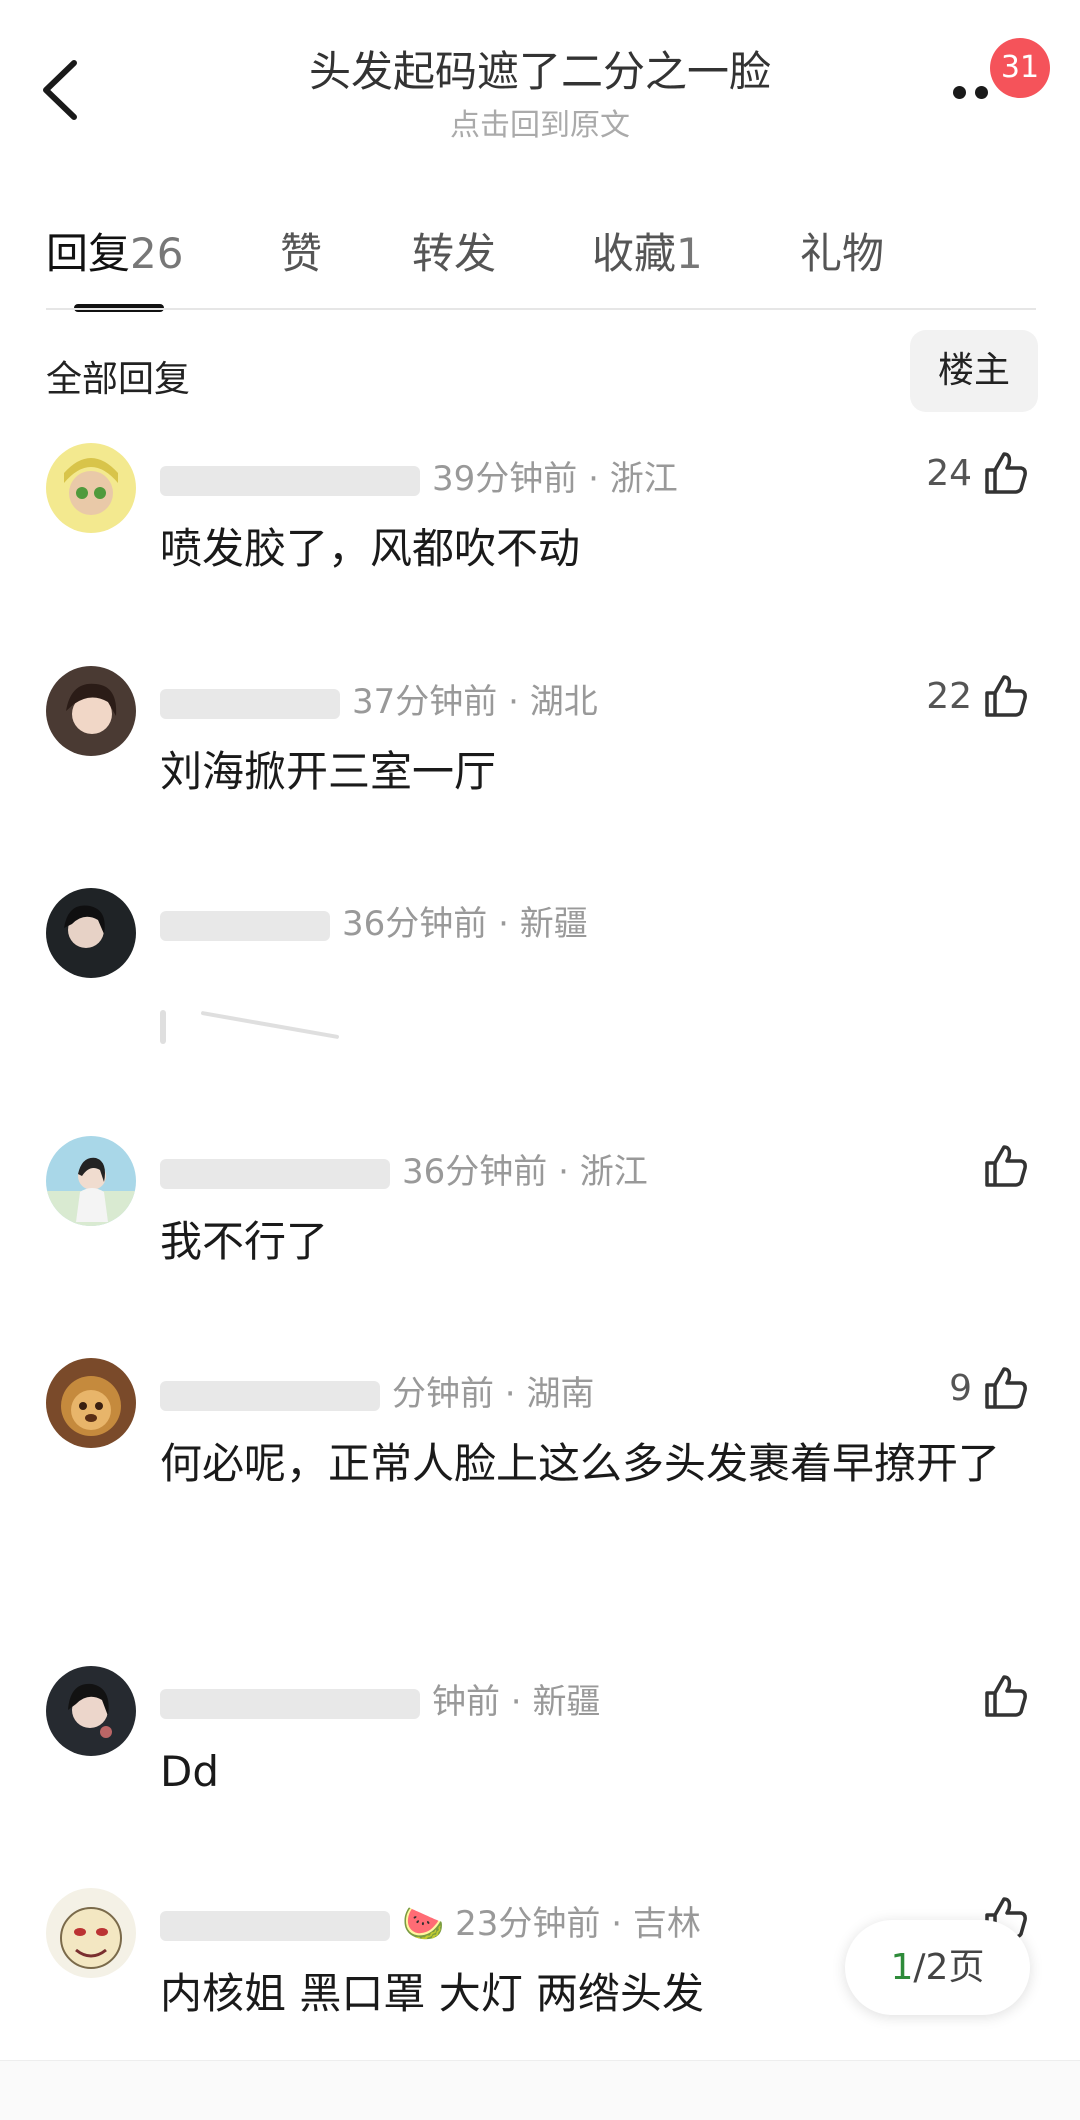 This screenshot has height=2120, width=1080. I want to click on tab-favorites: 收藏1, so click(647, 250).